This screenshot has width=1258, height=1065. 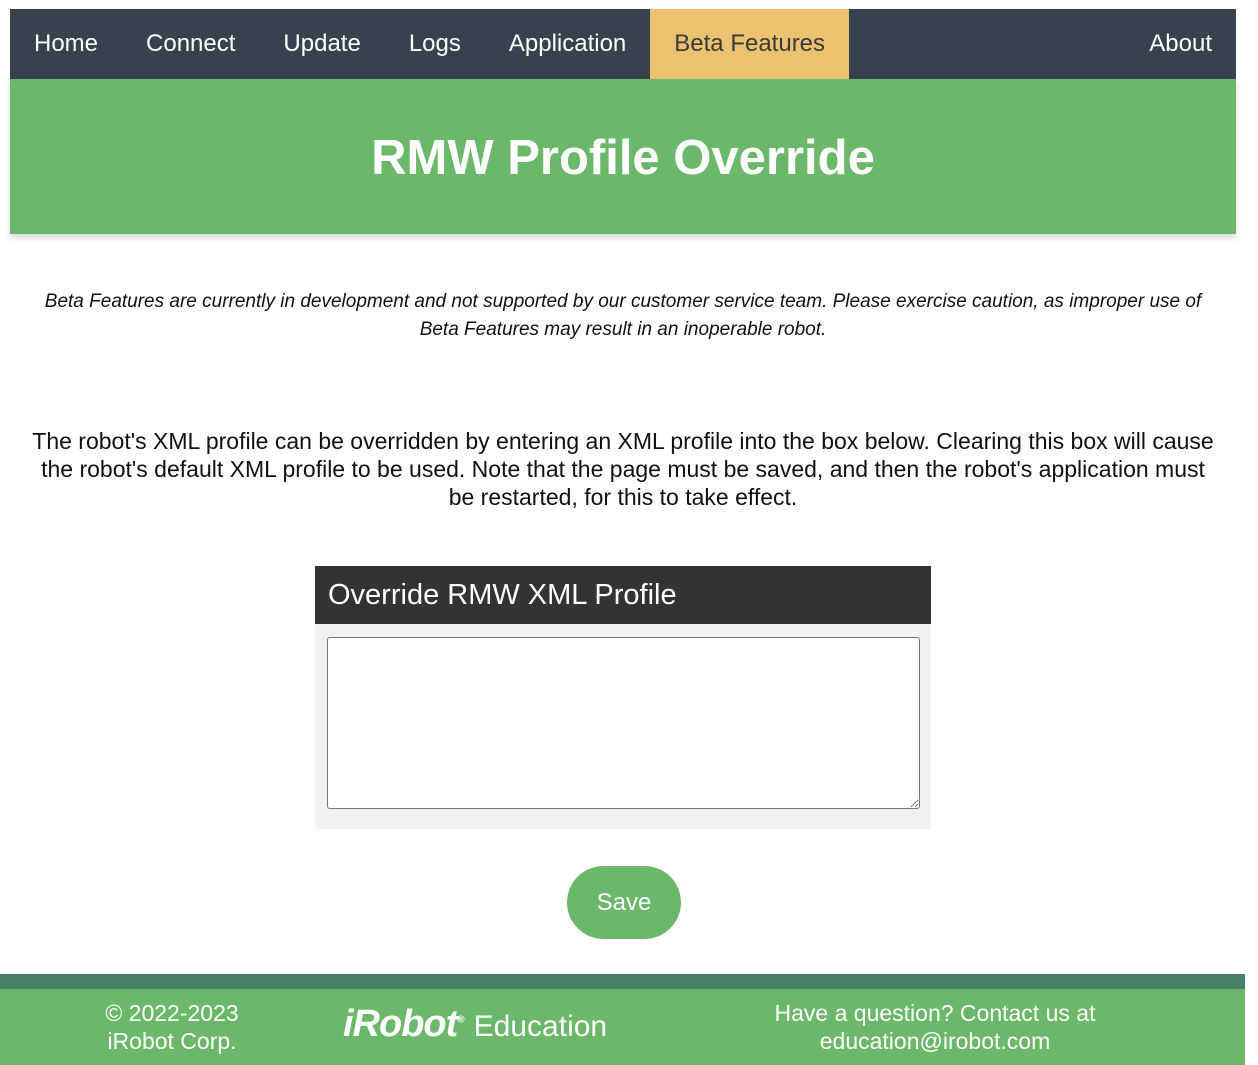 What do you see at coordinates (66, 44) in the screenshot?
I see `nav-home: Home` at bounding box center [66, 44].